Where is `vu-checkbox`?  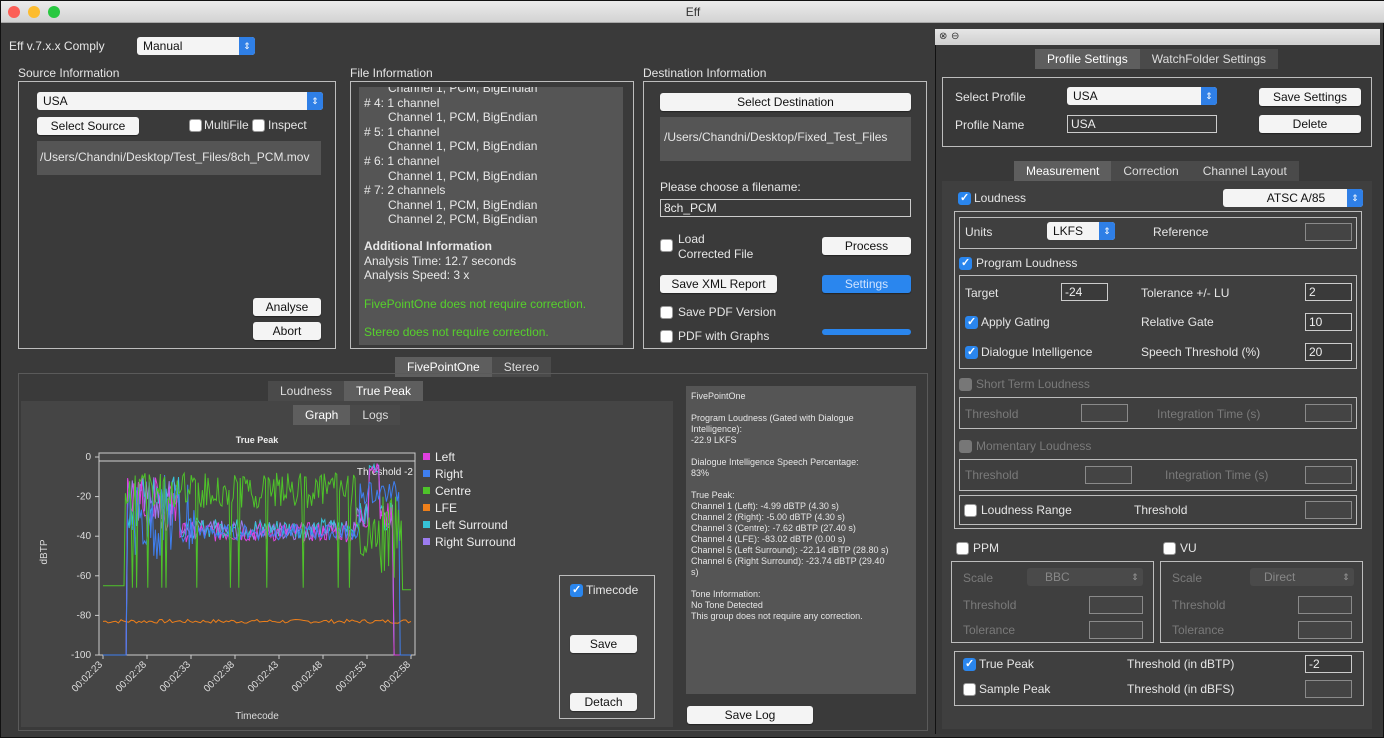
vu-checkbox is located at coordinates (1169, 548).